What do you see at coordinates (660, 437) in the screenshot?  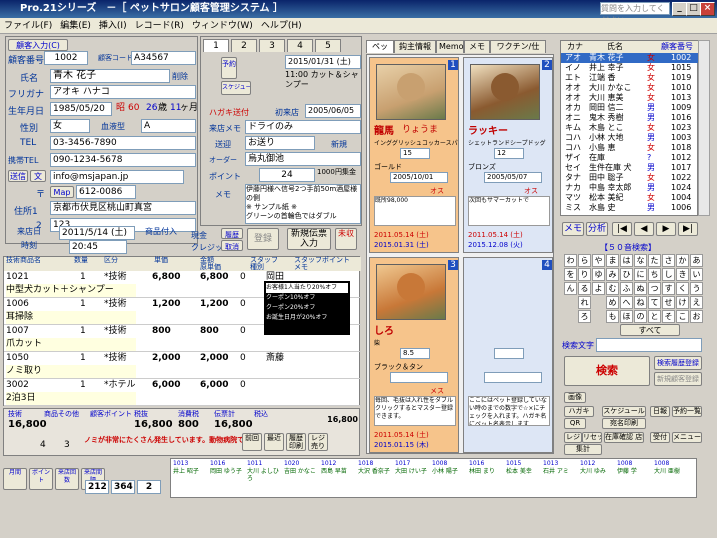 I see `receipt-button: 受付` at bounding box center [660, 437].